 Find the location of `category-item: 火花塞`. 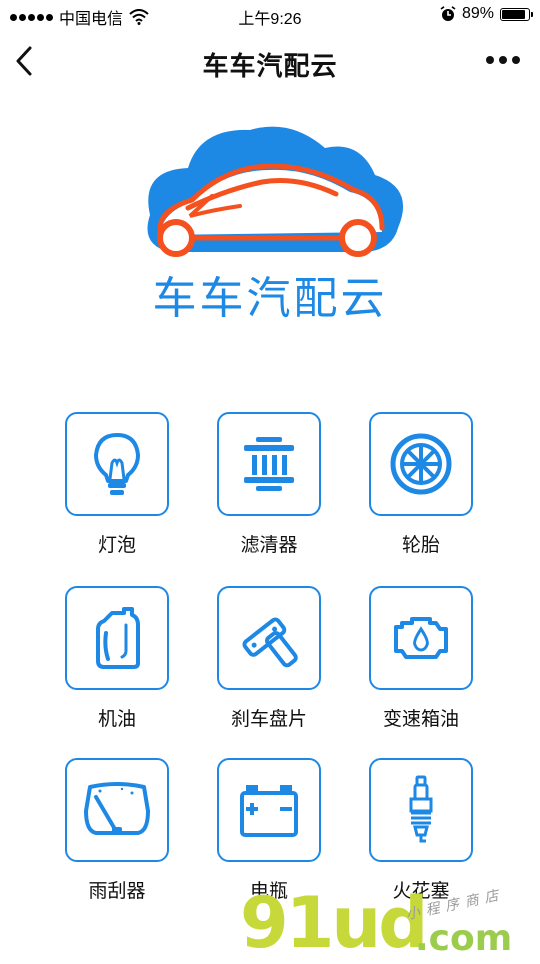

category-item: 火花塞 is located at coordinates (422, 838).